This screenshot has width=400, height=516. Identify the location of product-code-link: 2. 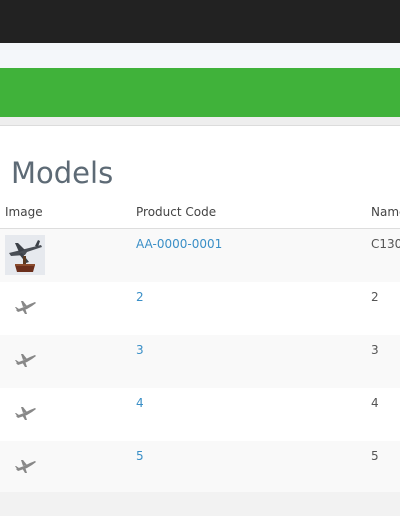
(140, 297).